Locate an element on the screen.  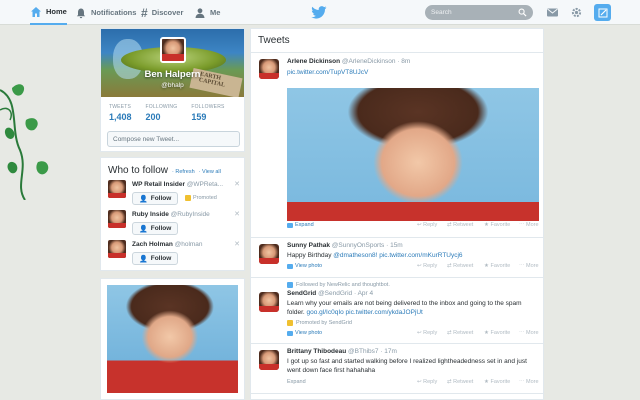
tweet-author-name: Sunny Pathak is located at coordinates (308, 245).